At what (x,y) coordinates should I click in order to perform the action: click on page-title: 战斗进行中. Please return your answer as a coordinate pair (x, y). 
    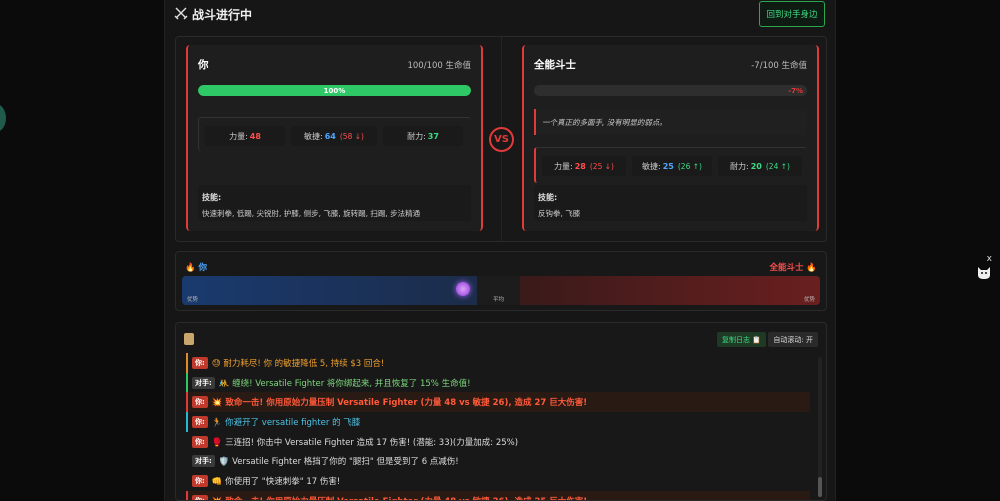
    Looking at the image, I should click on (222, 15).